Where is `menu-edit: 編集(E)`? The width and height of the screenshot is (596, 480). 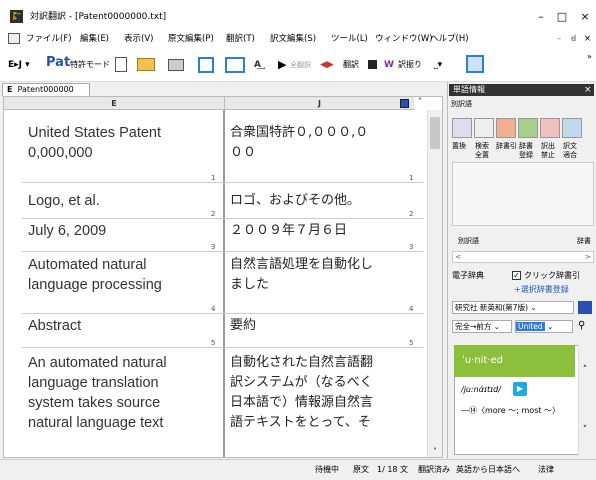 menu-edit: 編集(E) is located at coordinates (94, 39).